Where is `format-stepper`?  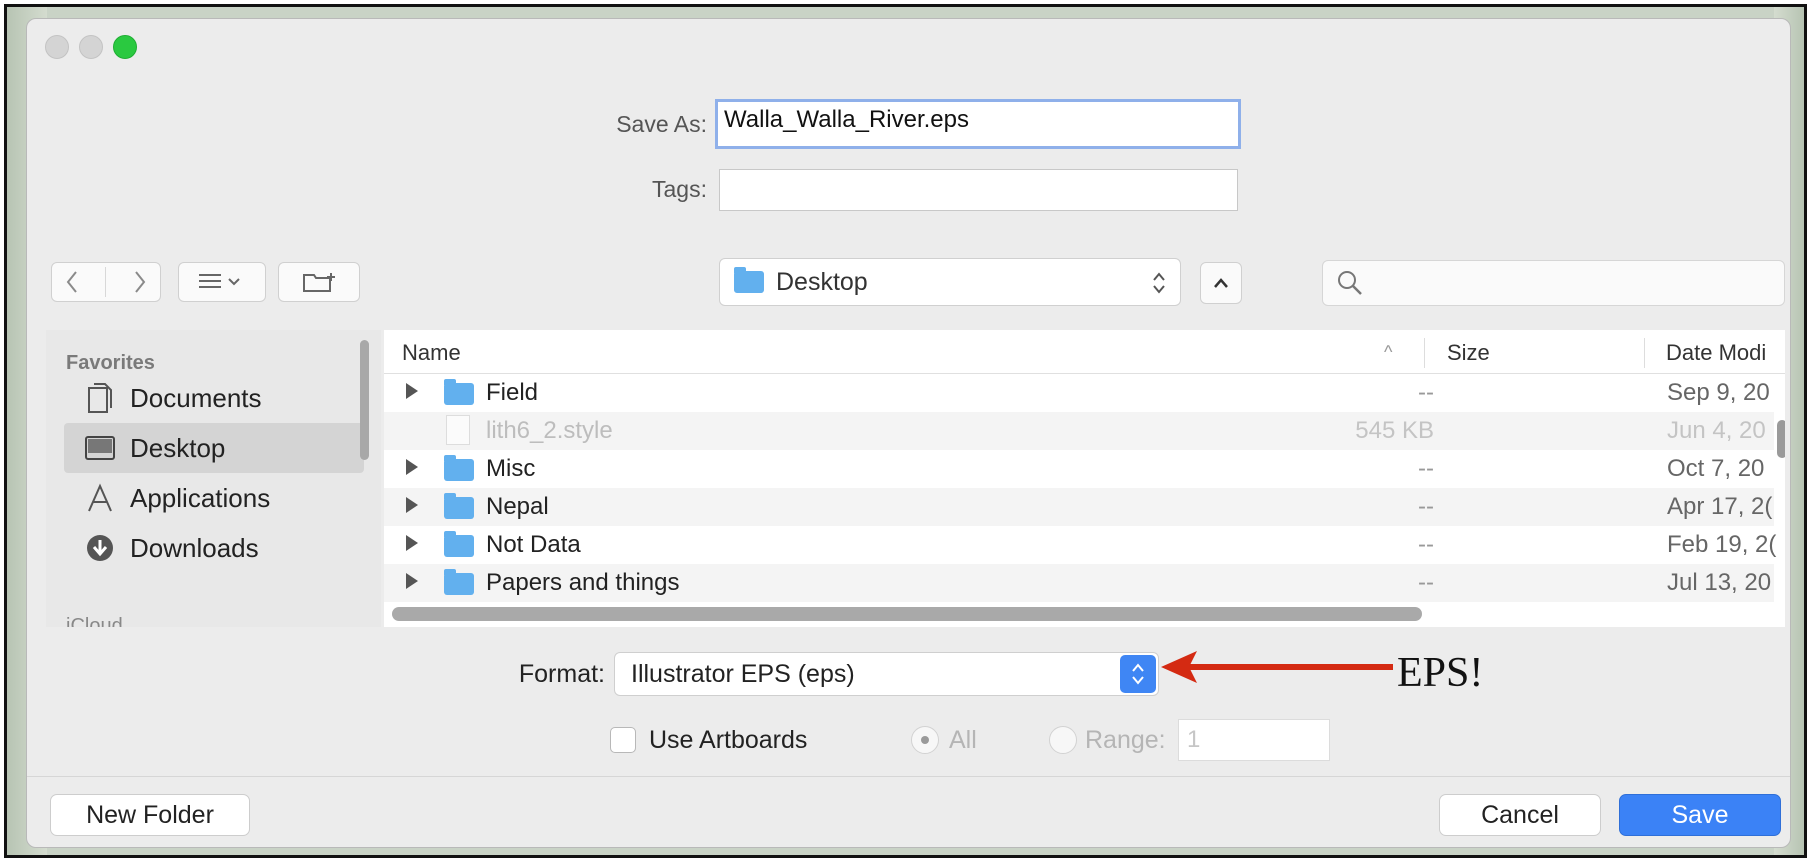
format-stepper is located at coordinates (1138, 674).